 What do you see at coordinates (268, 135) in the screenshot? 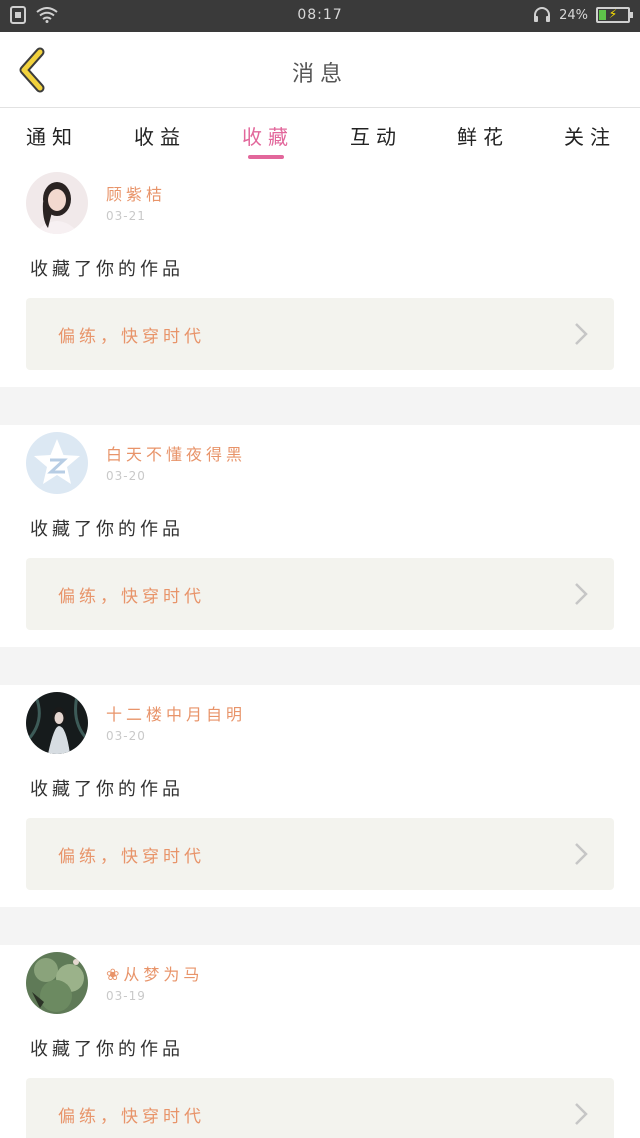
I see `tab-favorites: 收藏` at bounding box center [268, 135].